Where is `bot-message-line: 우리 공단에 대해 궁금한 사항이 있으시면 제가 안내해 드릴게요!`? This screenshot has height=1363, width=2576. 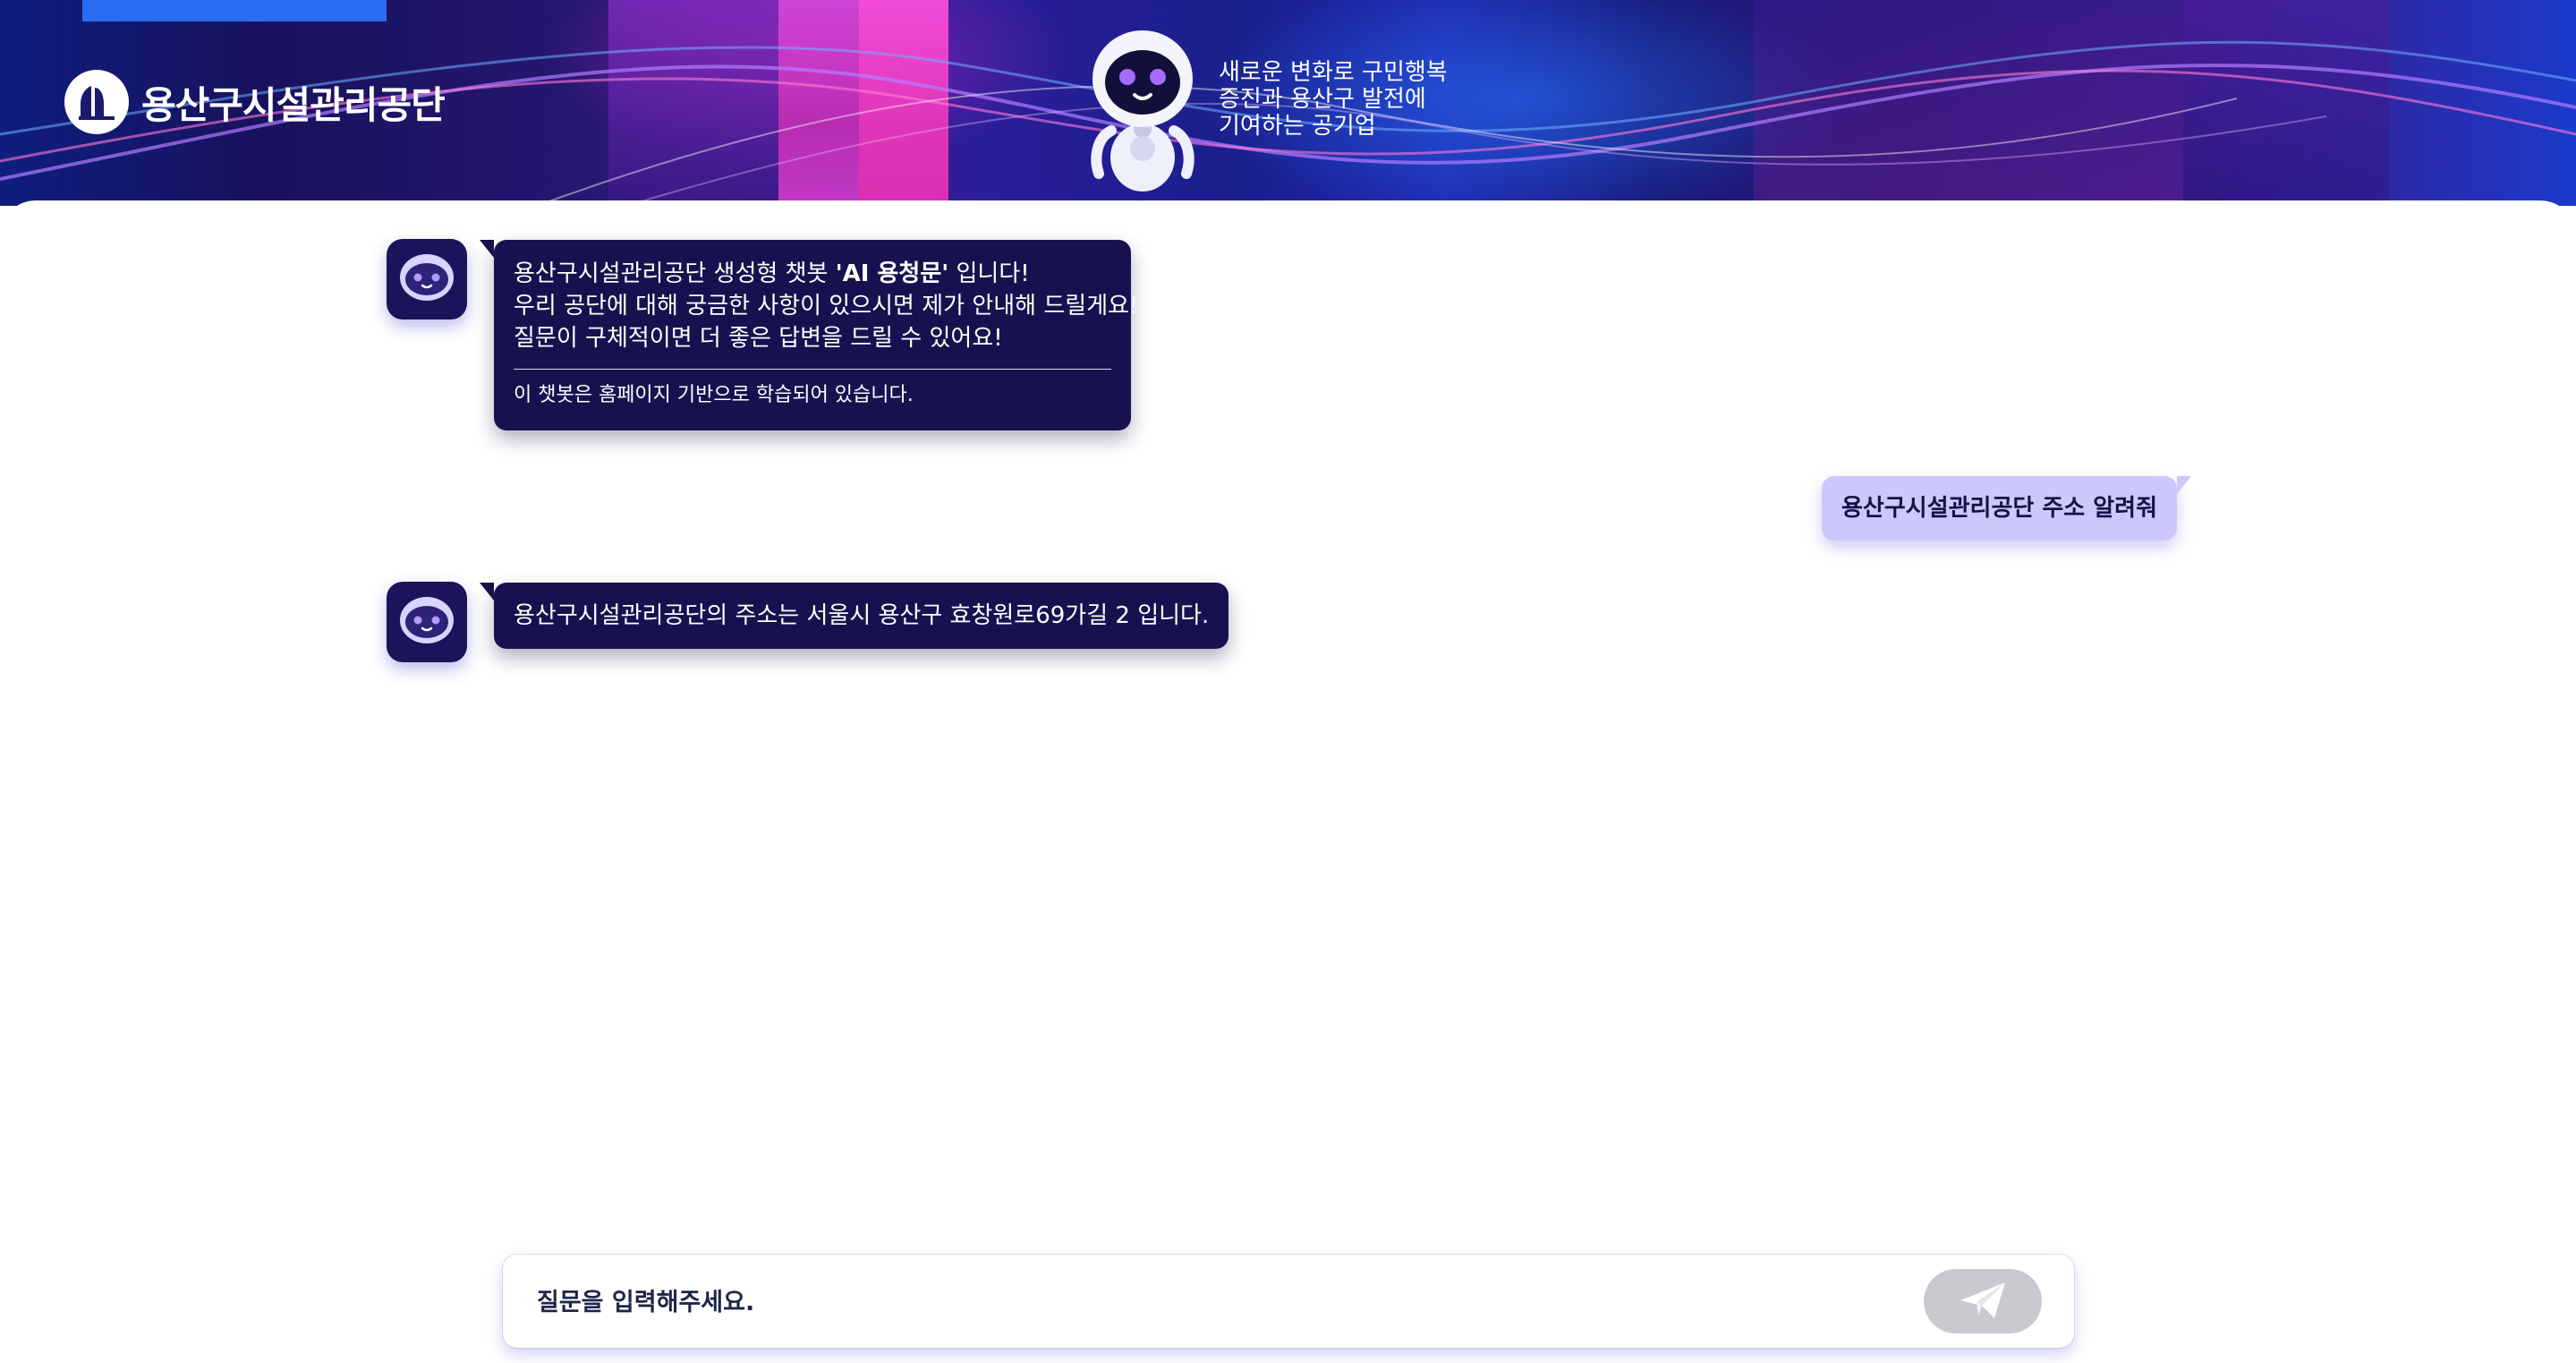
bot-message-line: 우리 공단에 대해 궁금한 사항이 있으시면 제가 안내해 드릴게요! is located at coordinates (826, 306).